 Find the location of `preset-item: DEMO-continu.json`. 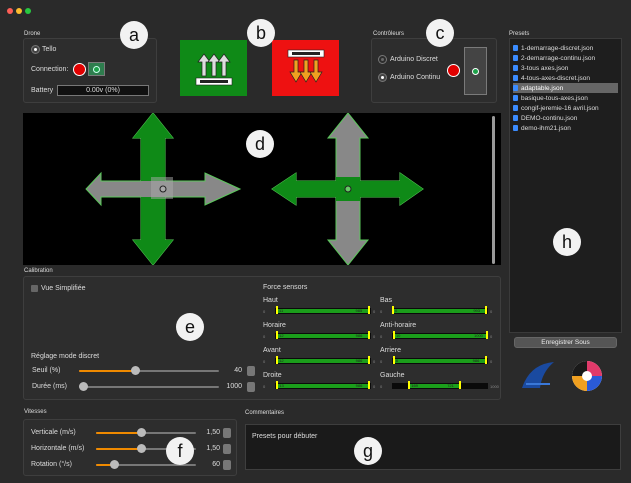

preset-item: DEMO-continu.json is located at coordinates (565, 118).